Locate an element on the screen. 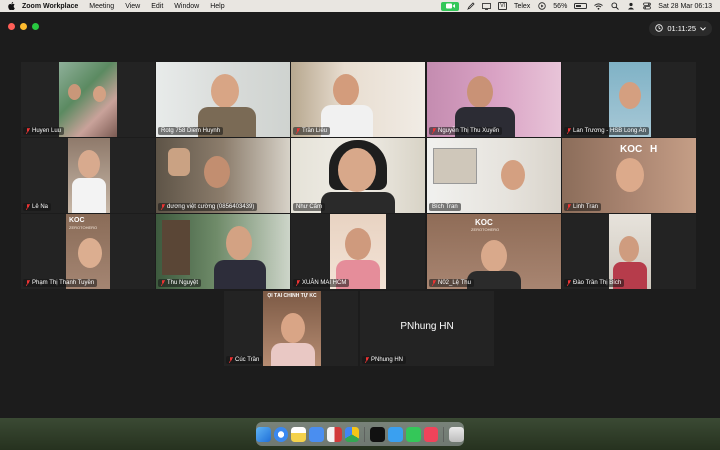  chevron-down-icon is located at coordinates (703, 28).